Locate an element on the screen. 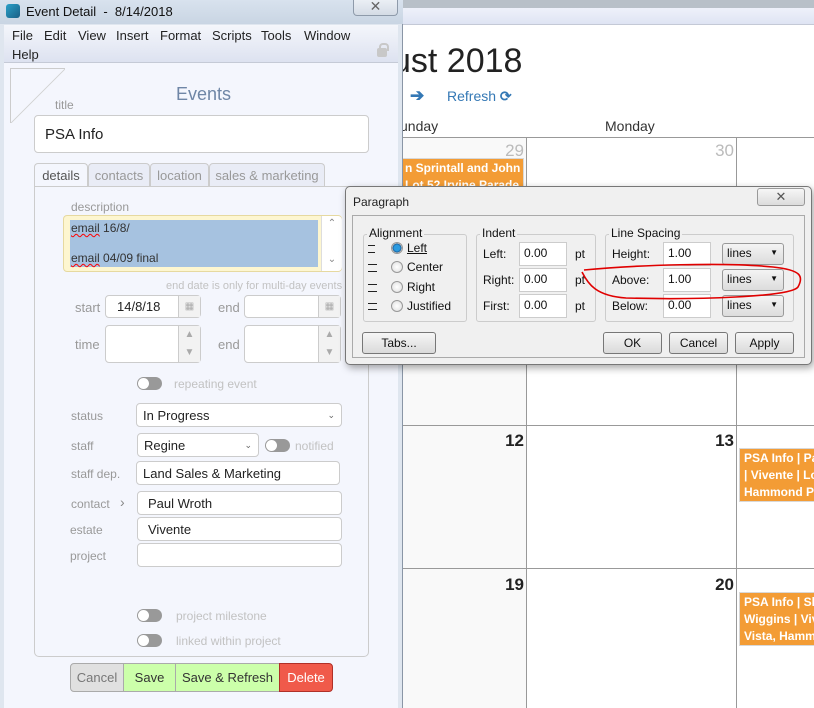 Image resolution: width=814 pixels, height=708 pixels. staff-select: Regine ⌄ is located at coordinates (198, 445).